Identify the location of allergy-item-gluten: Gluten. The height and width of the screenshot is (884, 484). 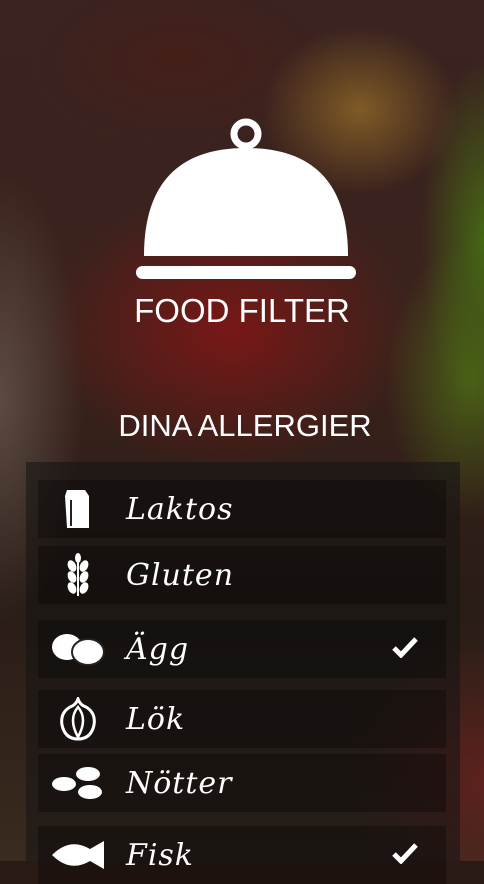
(242, 575).